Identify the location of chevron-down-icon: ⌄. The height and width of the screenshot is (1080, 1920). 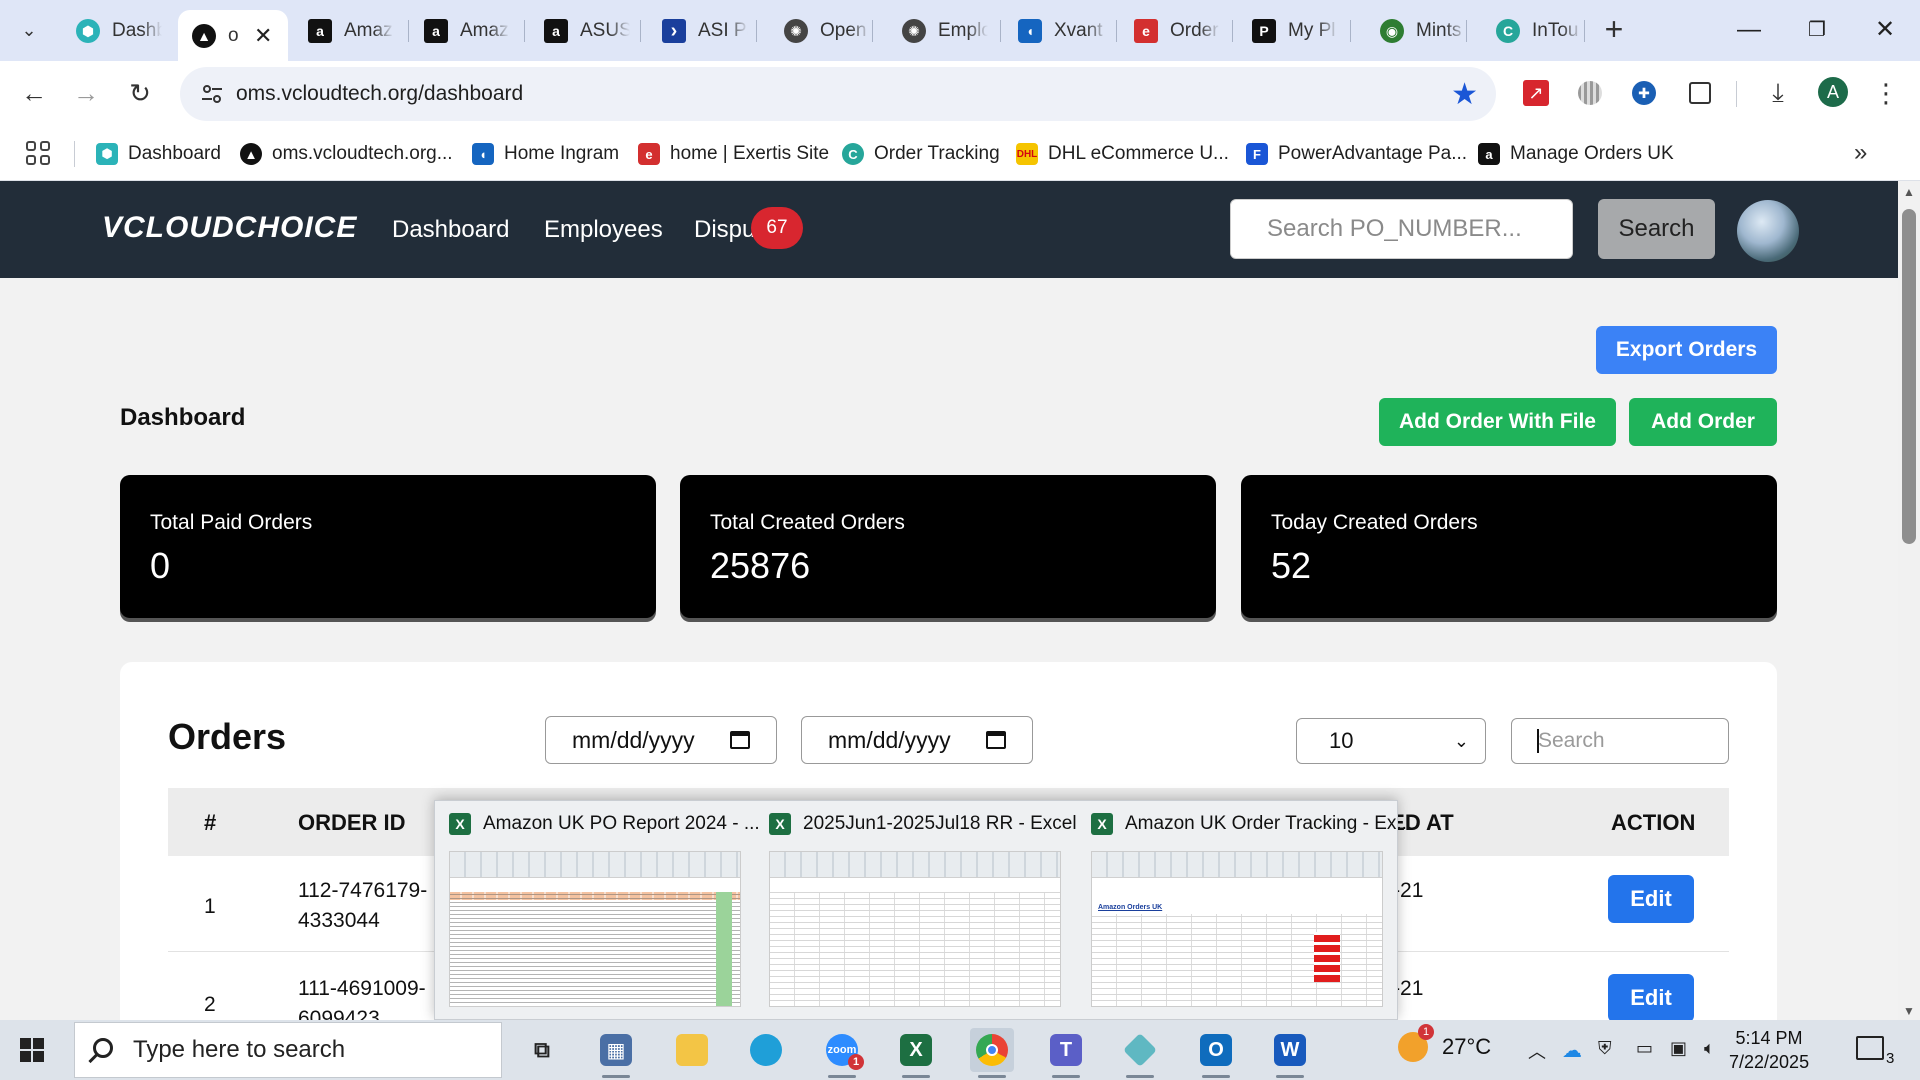
(1461, 741).